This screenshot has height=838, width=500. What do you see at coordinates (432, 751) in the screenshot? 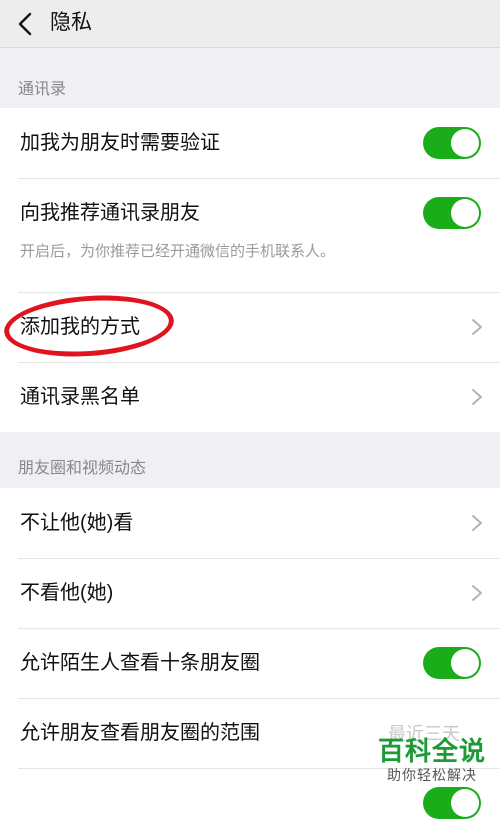
I see `watermark-title: 百科全说` at bounding box center [432, 751].